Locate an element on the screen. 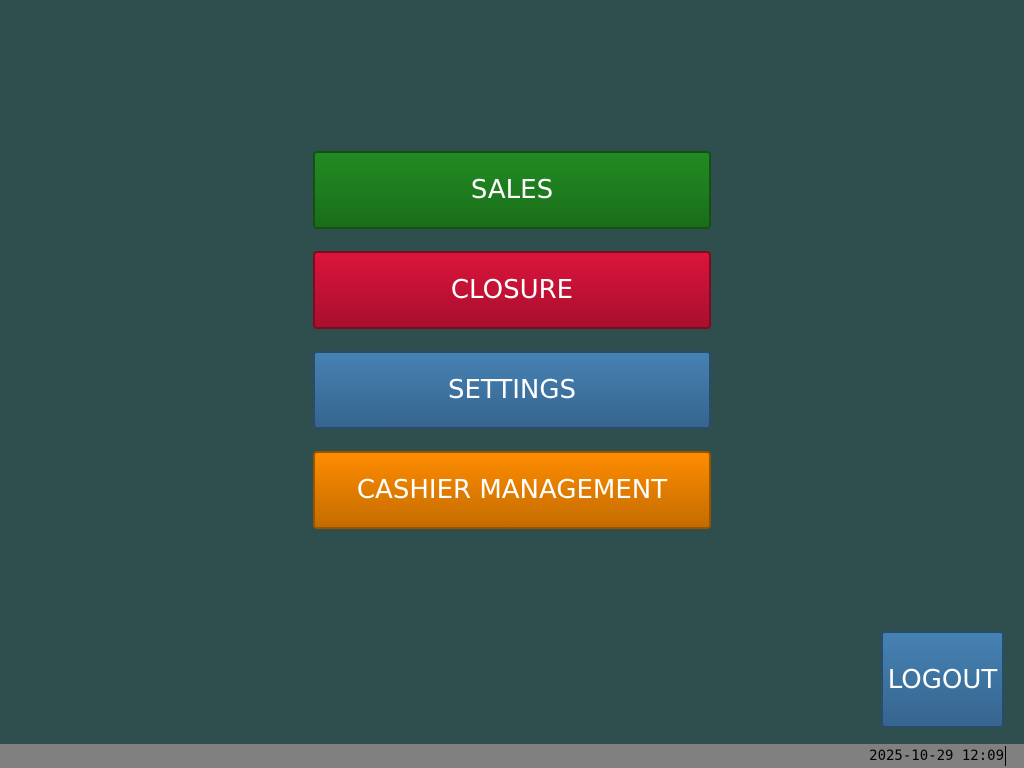 This screenshot has height=768, width=1024. closure-button: CLOSURE is located at coordinates (512, 290).